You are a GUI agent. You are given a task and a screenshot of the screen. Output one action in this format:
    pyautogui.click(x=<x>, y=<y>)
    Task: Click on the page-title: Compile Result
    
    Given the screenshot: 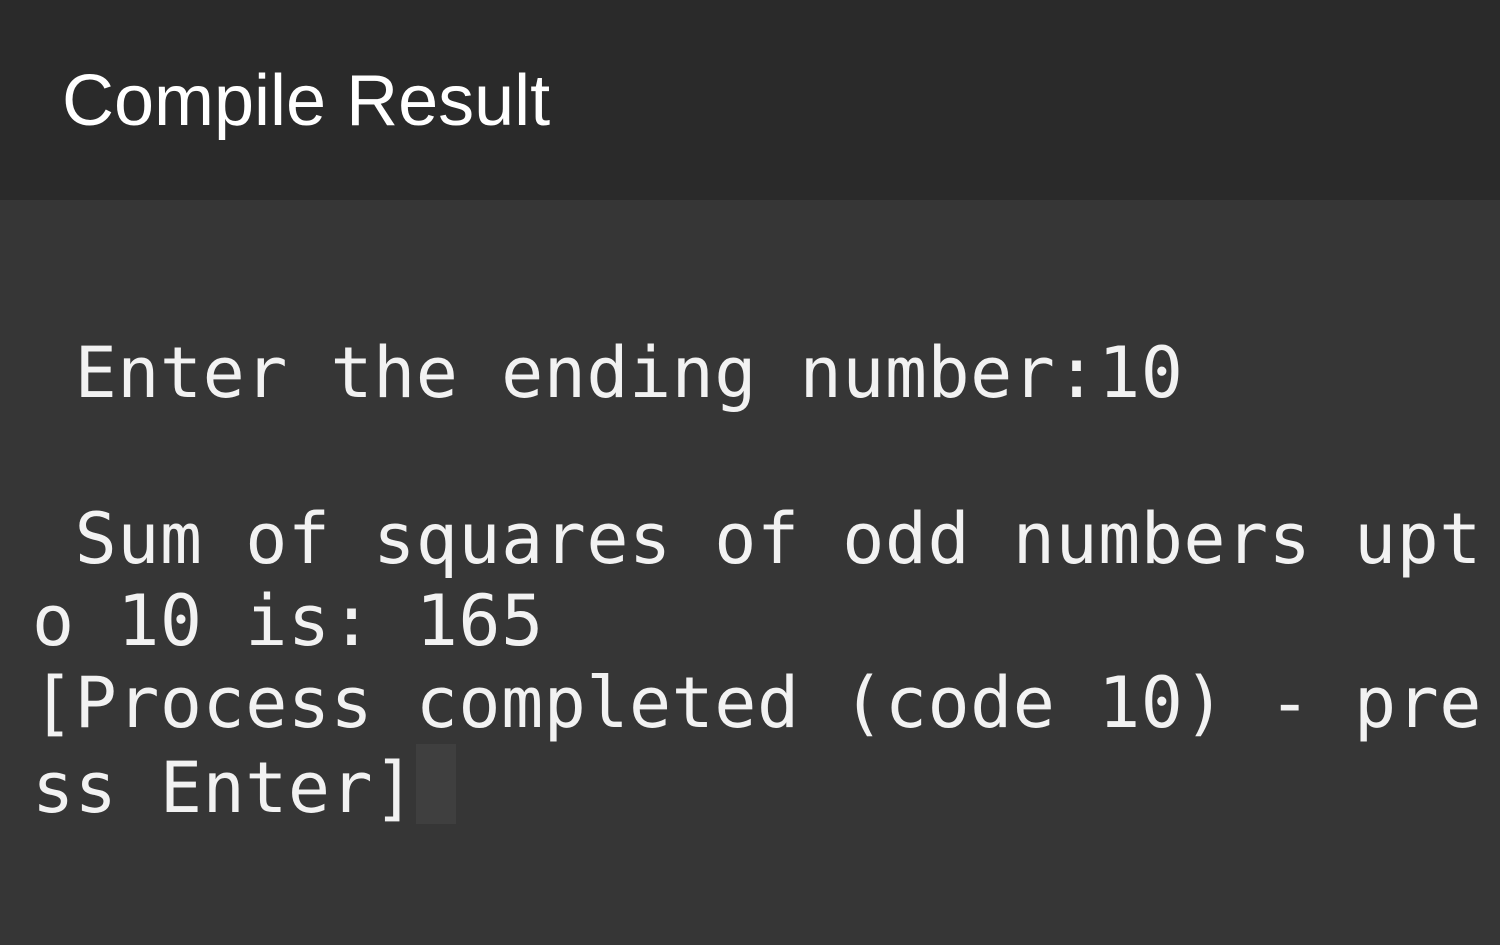 What is the action you would take?
    pyautogui.click(x=306, y=101)
    